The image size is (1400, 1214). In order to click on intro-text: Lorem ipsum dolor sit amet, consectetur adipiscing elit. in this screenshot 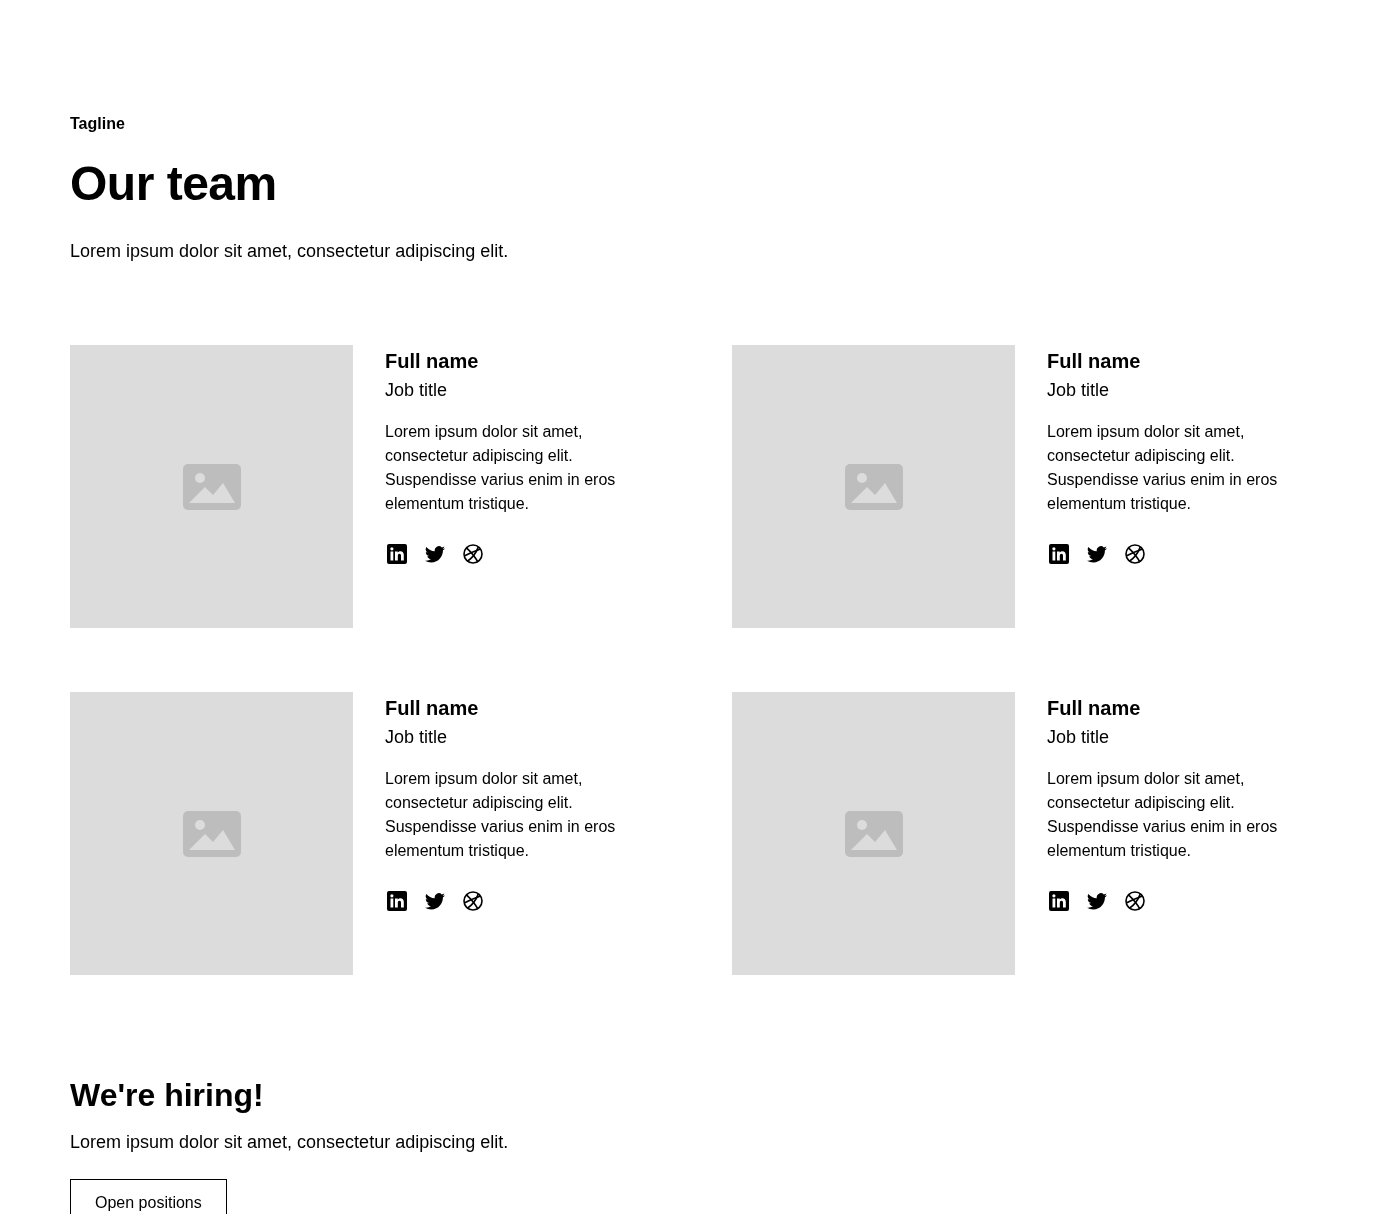, I will do `click(290, 251)`.